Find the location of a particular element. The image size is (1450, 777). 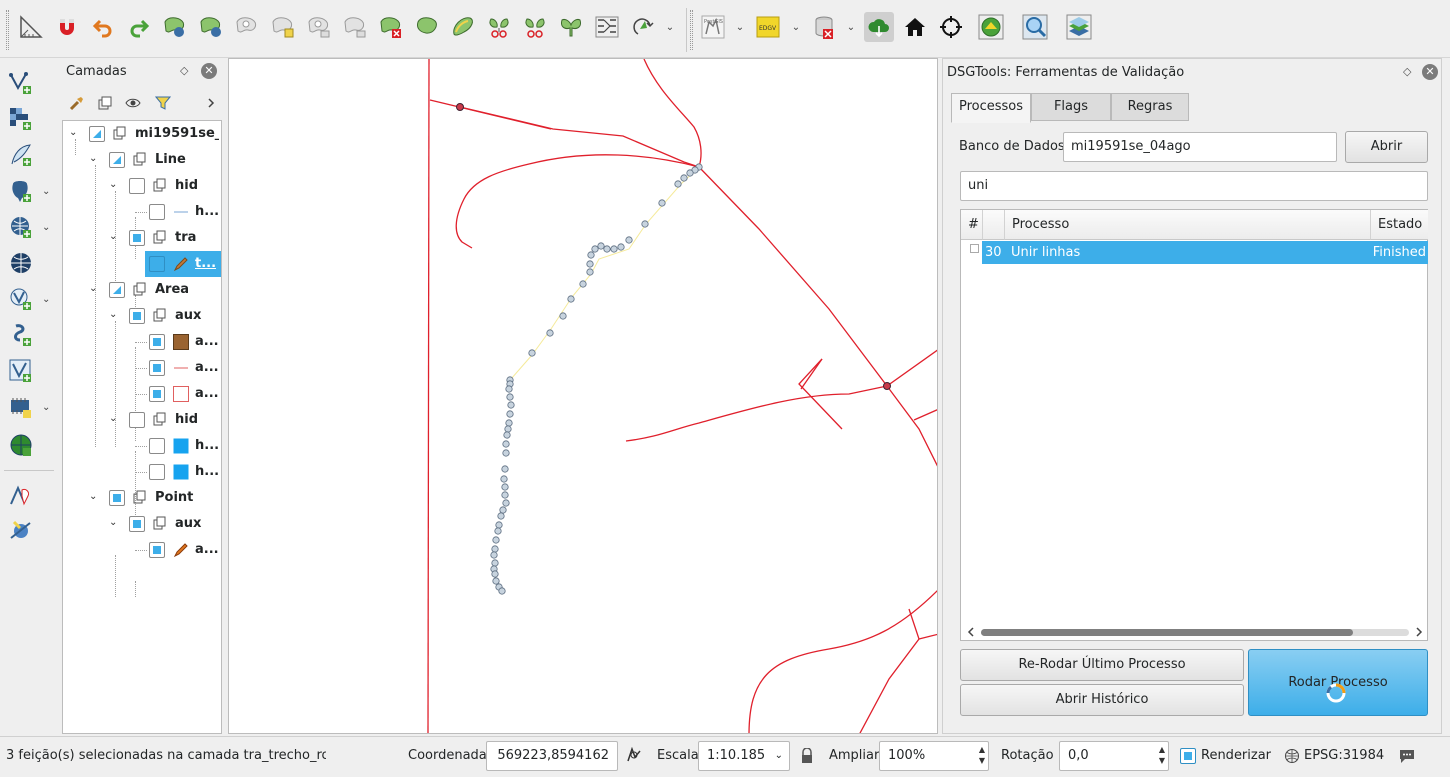

merge-attributes-icon is located at coordinates (607, 27).